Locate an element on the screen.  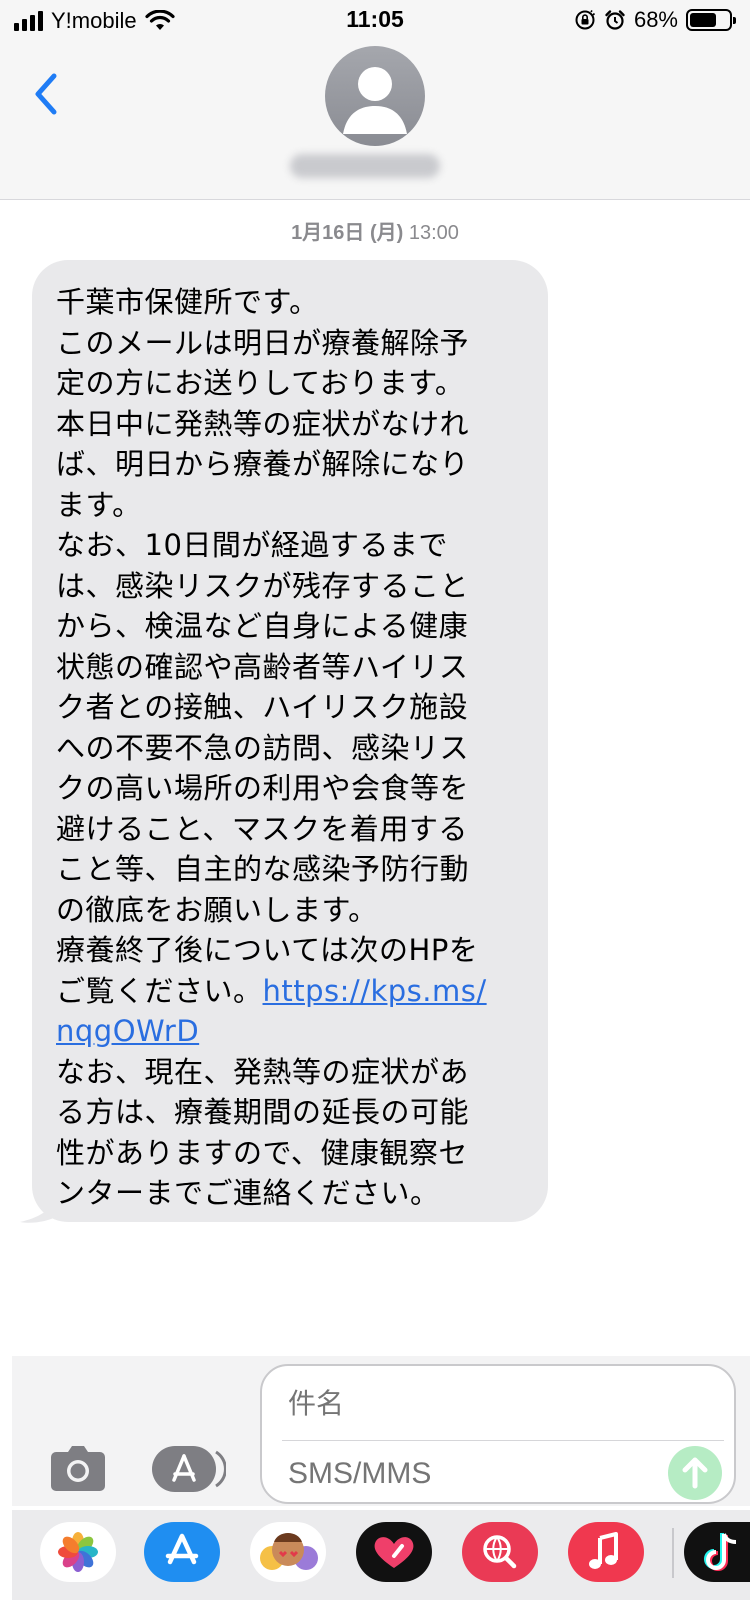
message-line-link-continued: nqgOWrD is located at coordinates (293, 1031).